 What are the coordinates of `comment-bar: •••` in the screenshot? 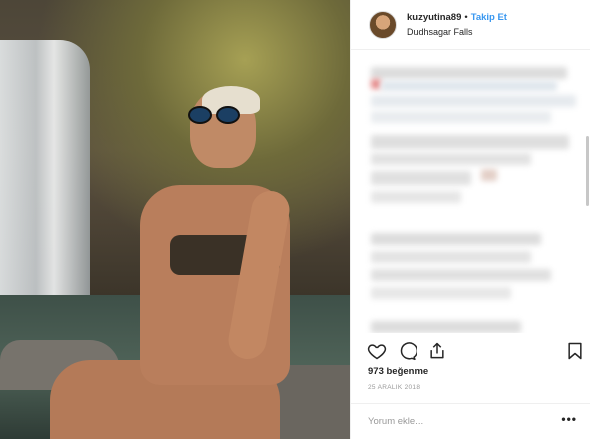 It's located at (470, 421).